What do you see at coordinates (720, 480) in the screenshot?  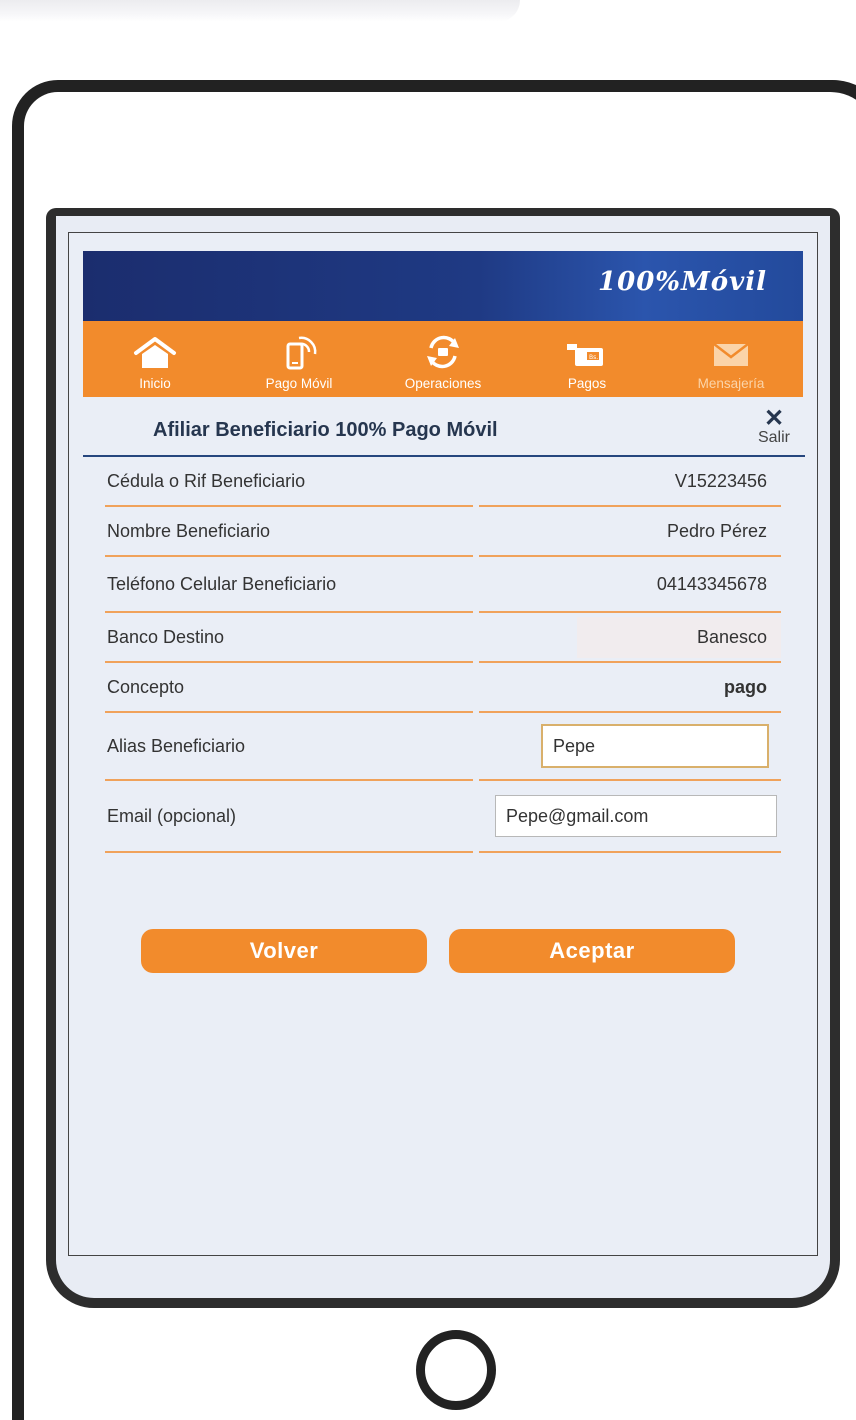 I see `row-value: V15223456` at bounding box center [720, 480].